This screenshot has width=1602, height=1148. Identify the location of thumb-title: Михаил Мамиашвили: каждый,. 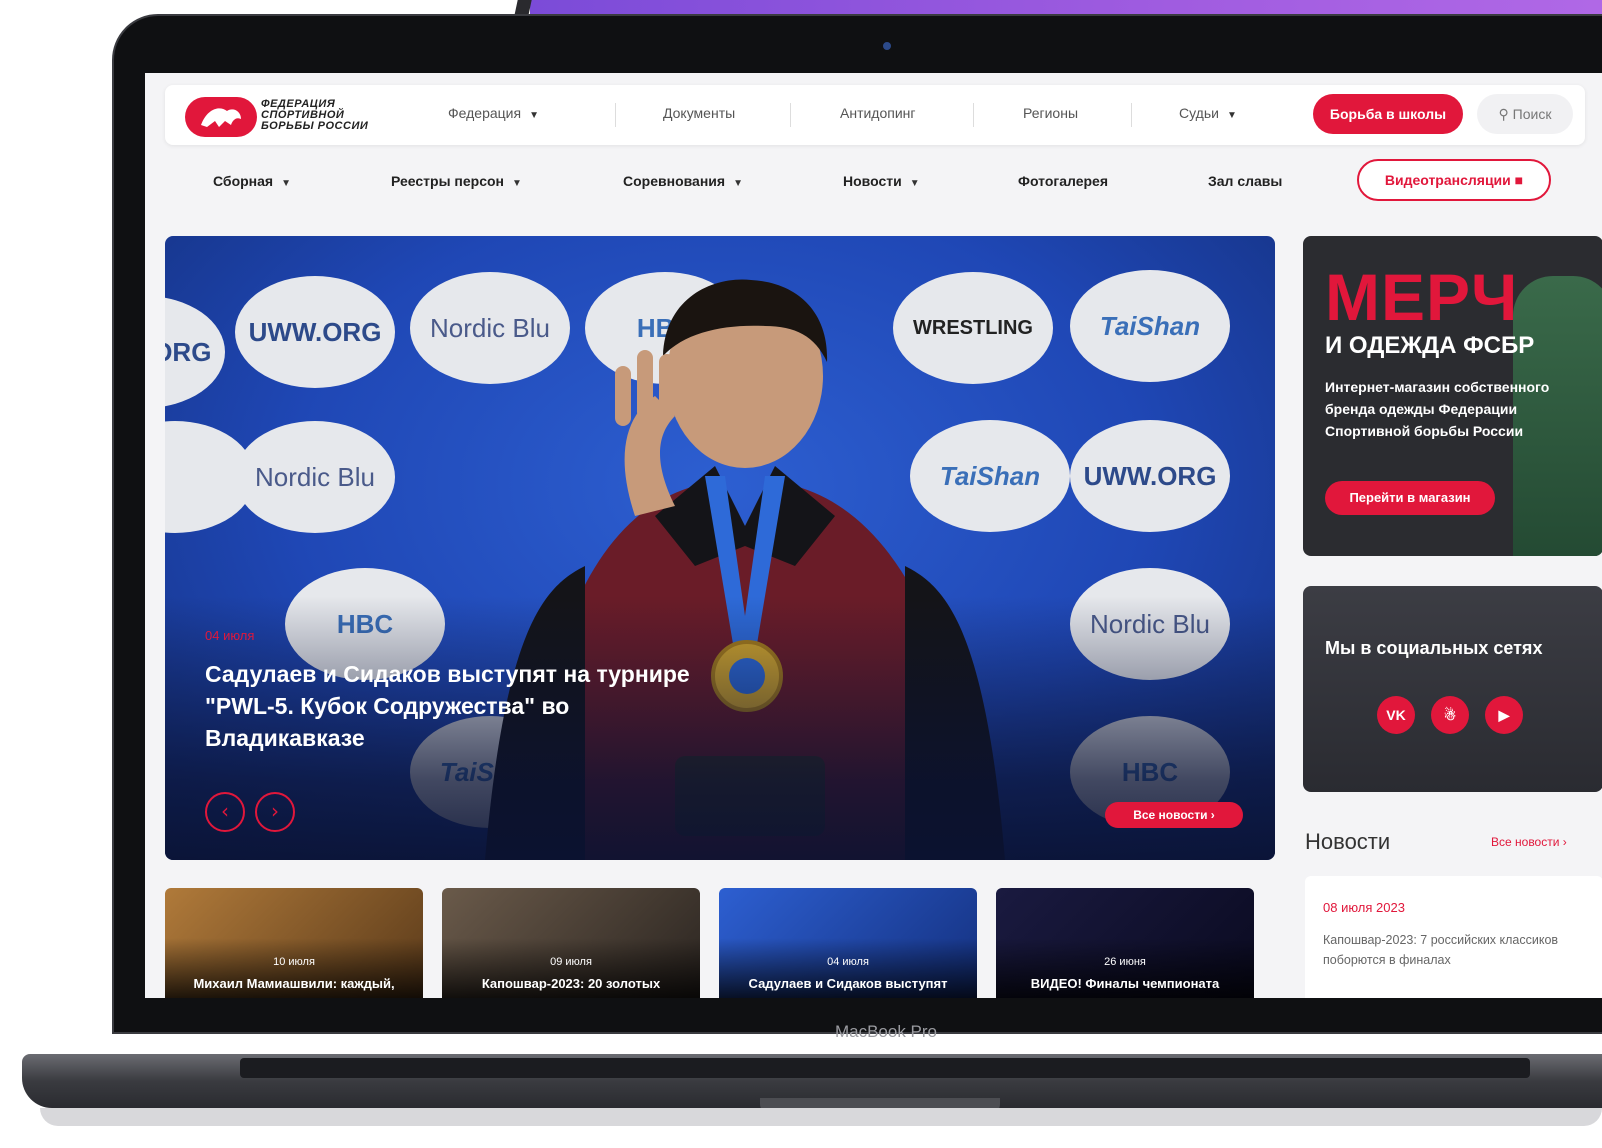
(294, 983).